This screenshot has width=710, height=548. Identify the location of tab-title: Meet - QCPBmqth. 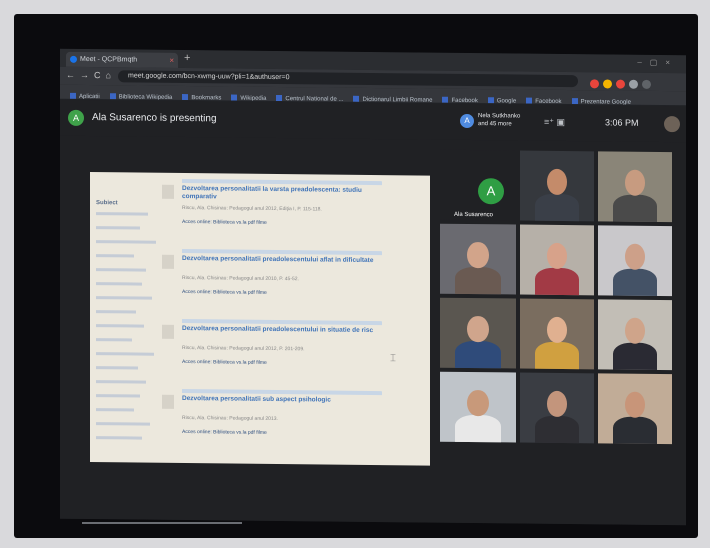
(109, 59).